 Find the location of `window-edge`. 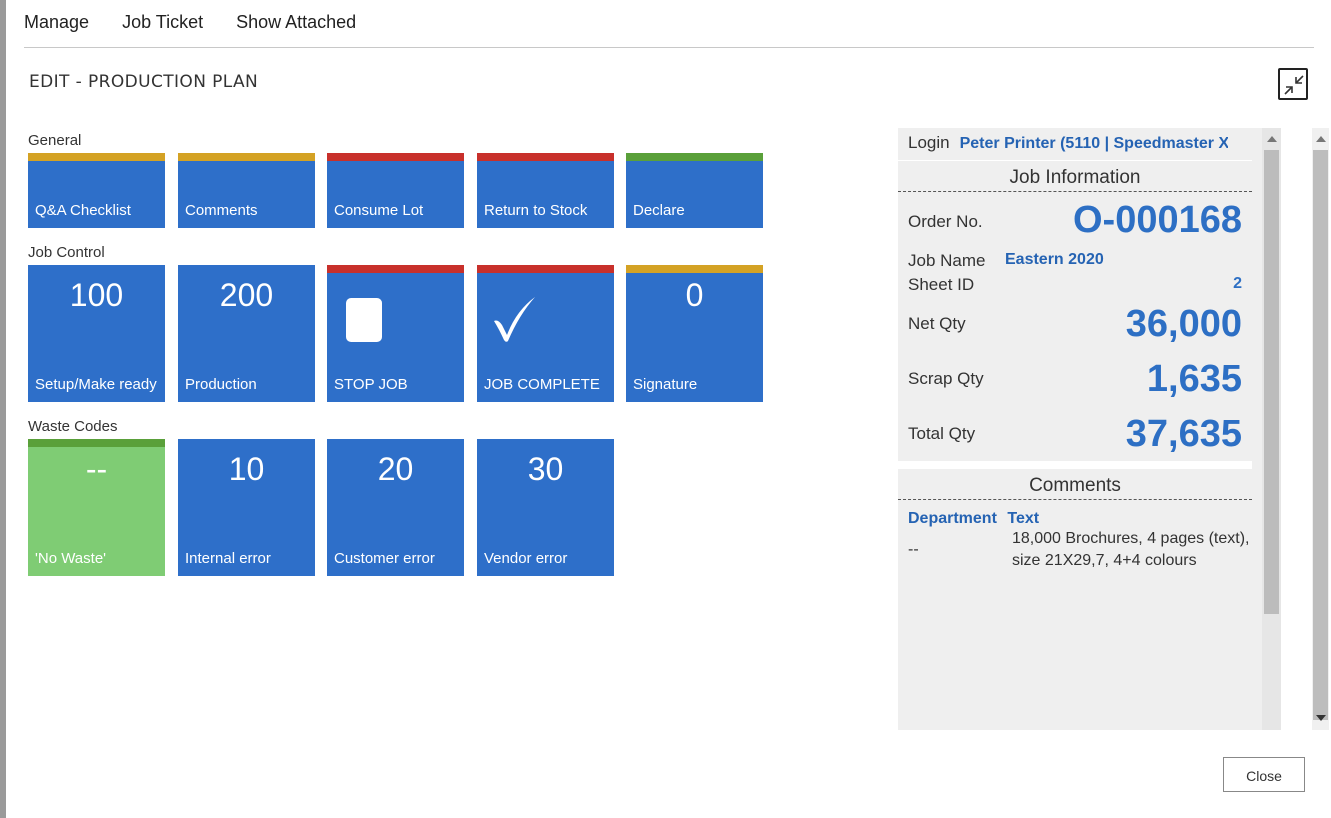

window-edge is located at coordinates (3, 409).